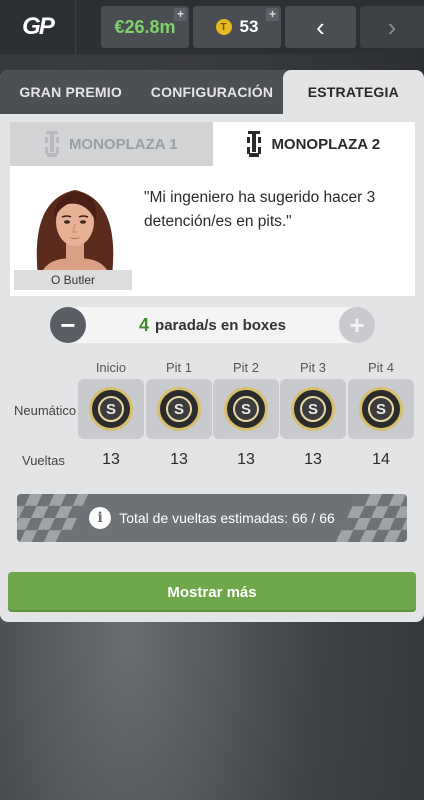  I want to click on previous-button: ‹, so click(320, 27).